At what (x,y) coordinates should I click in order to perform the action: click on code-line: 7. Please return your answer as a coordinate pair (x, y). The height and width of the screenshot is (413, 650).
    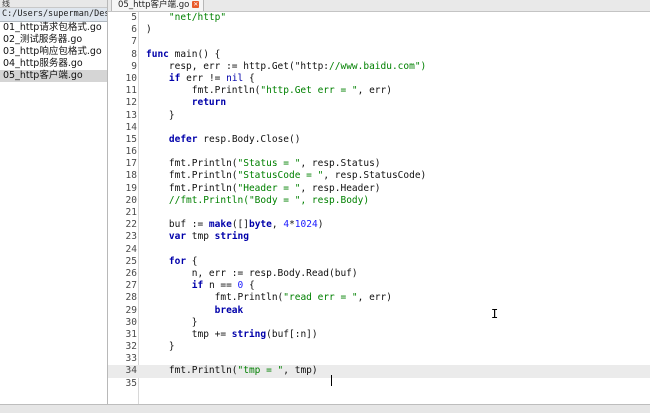
    Looking at the image, I should click on (379, 42).